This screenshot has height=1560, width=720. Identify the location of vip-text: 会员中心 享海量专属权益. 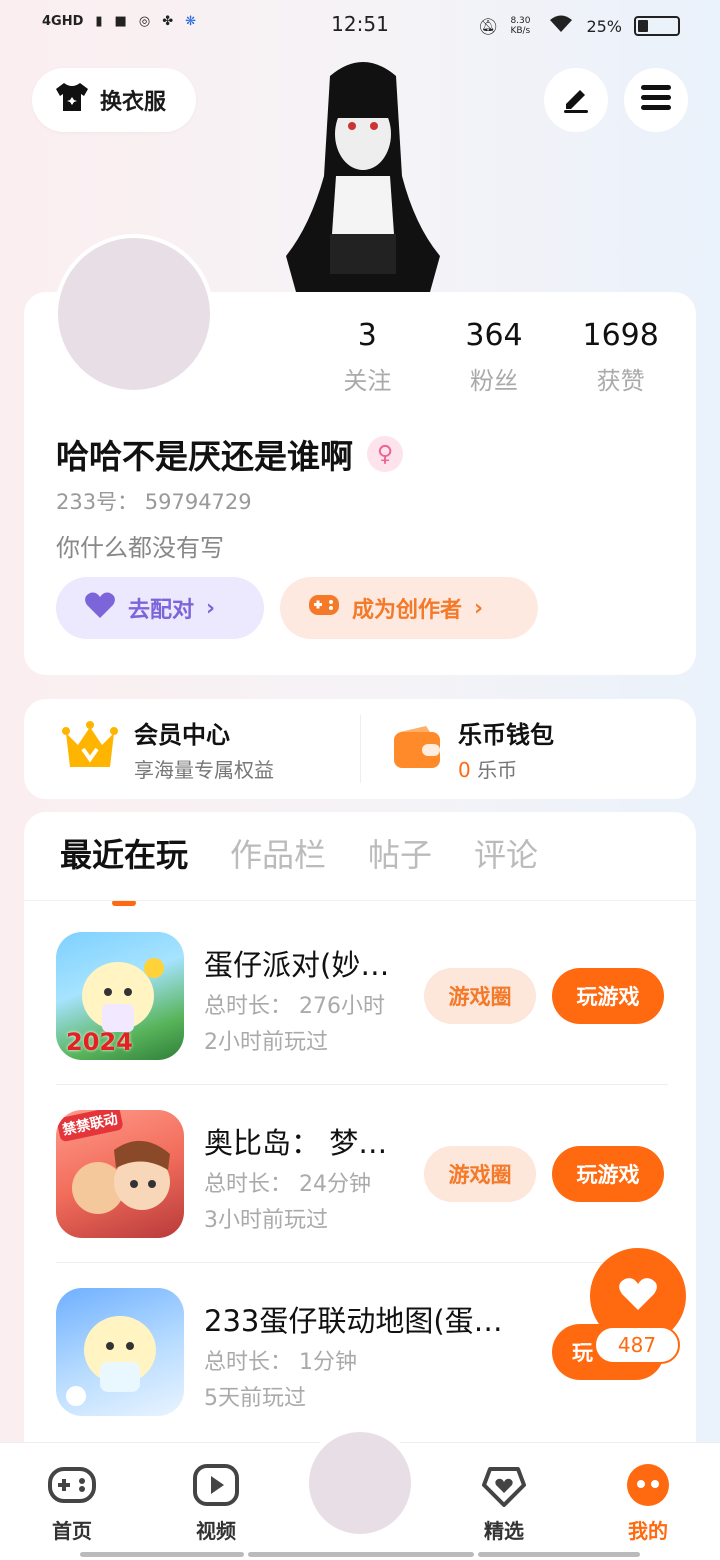
(204, 749).